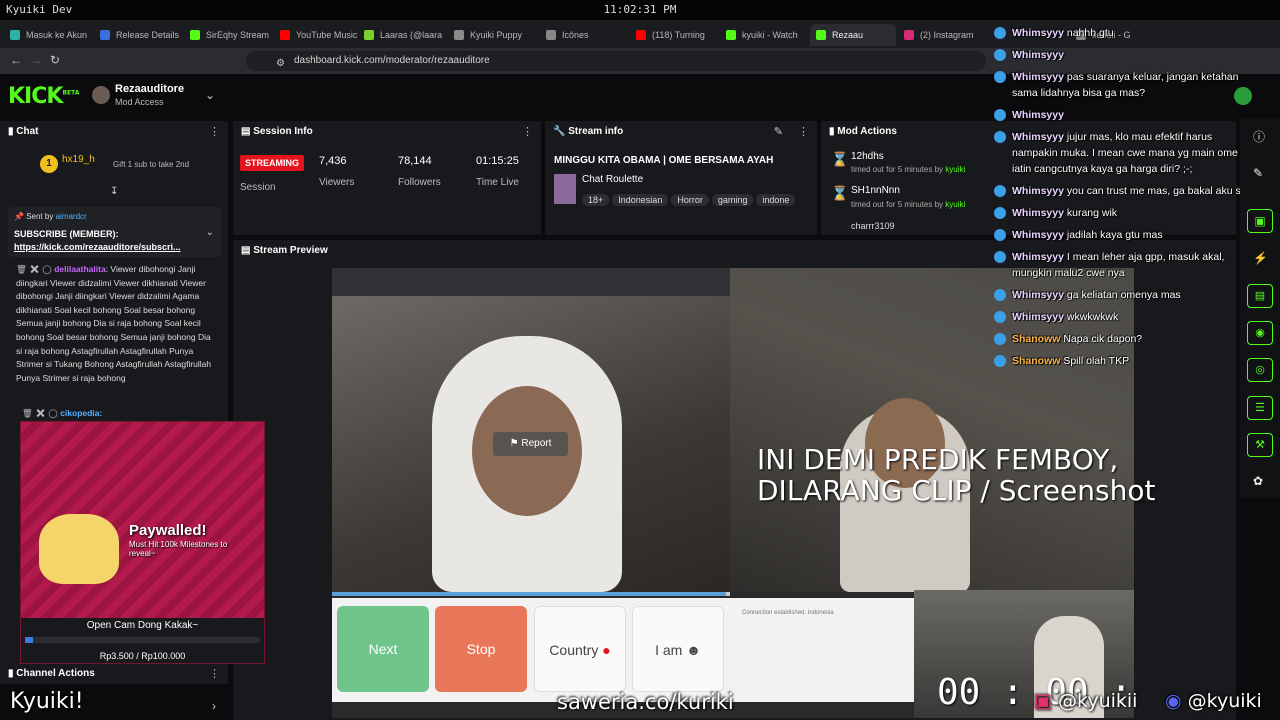 The image size is (1280, 720). I want to click on list-icon: ☰, so click(1260, 408).